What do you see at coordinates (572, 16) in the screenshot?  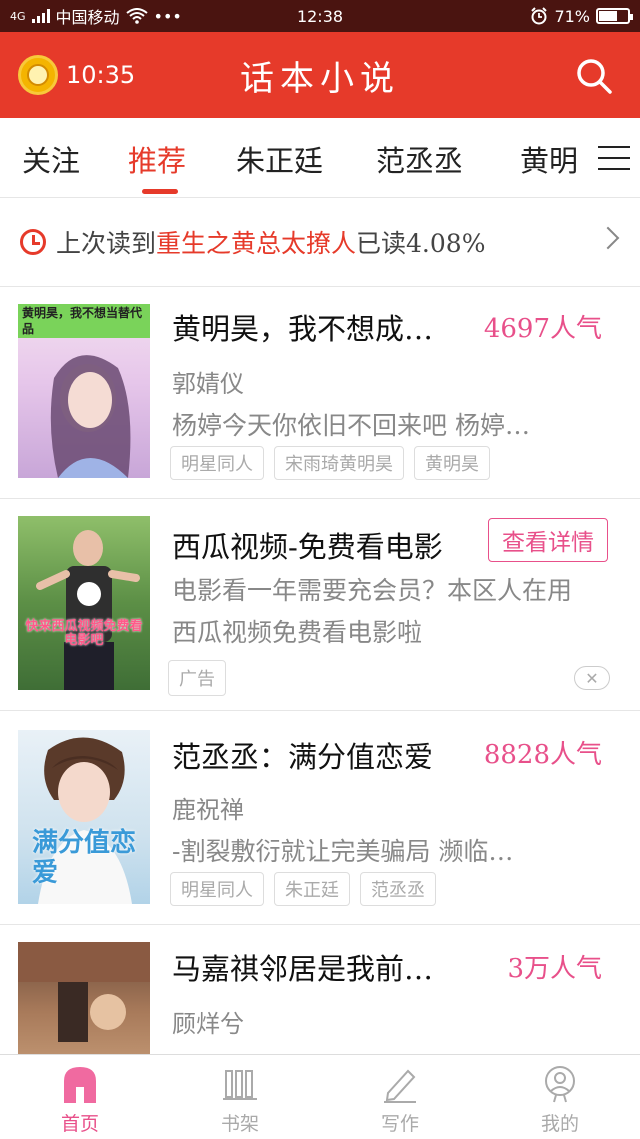 I see `battery-percent: 71%` at bounding box center [572, 16].